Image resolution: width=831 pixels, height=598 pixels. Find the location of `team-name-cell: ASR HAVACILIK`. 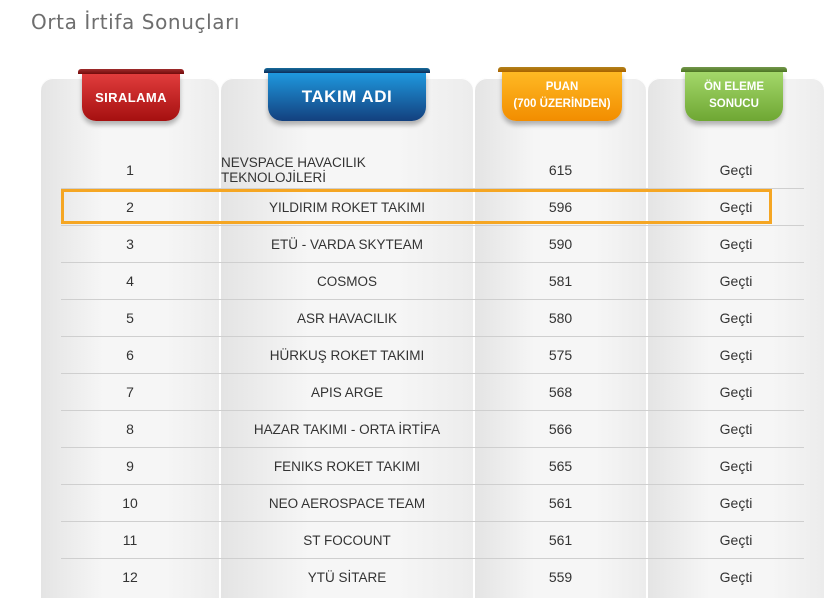

team-name-cell: ASR HAVACILIK is located at coordinates (347, 318).